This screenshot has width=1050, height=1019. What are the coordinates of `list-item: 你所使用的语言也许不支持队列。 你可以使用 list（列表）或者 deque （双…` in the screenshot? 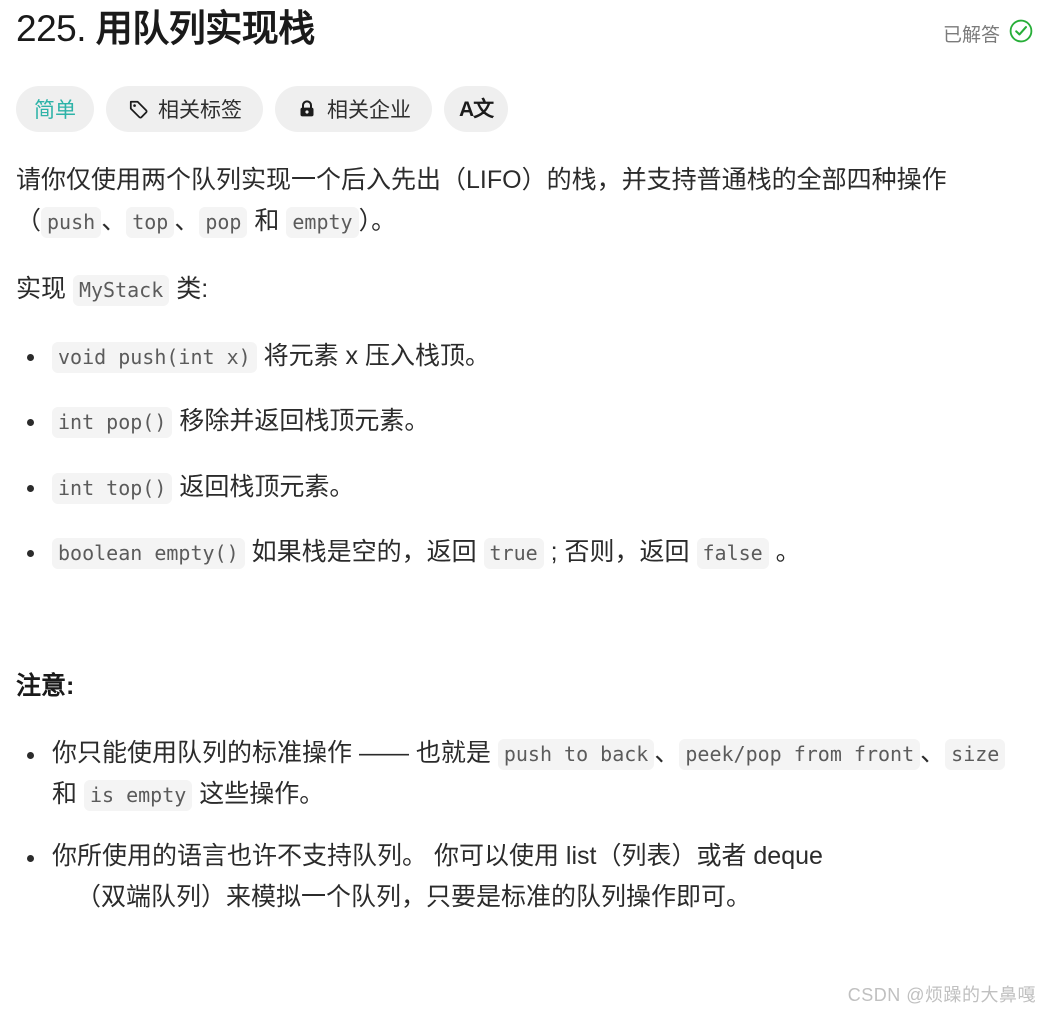 It's located at (525, 876).